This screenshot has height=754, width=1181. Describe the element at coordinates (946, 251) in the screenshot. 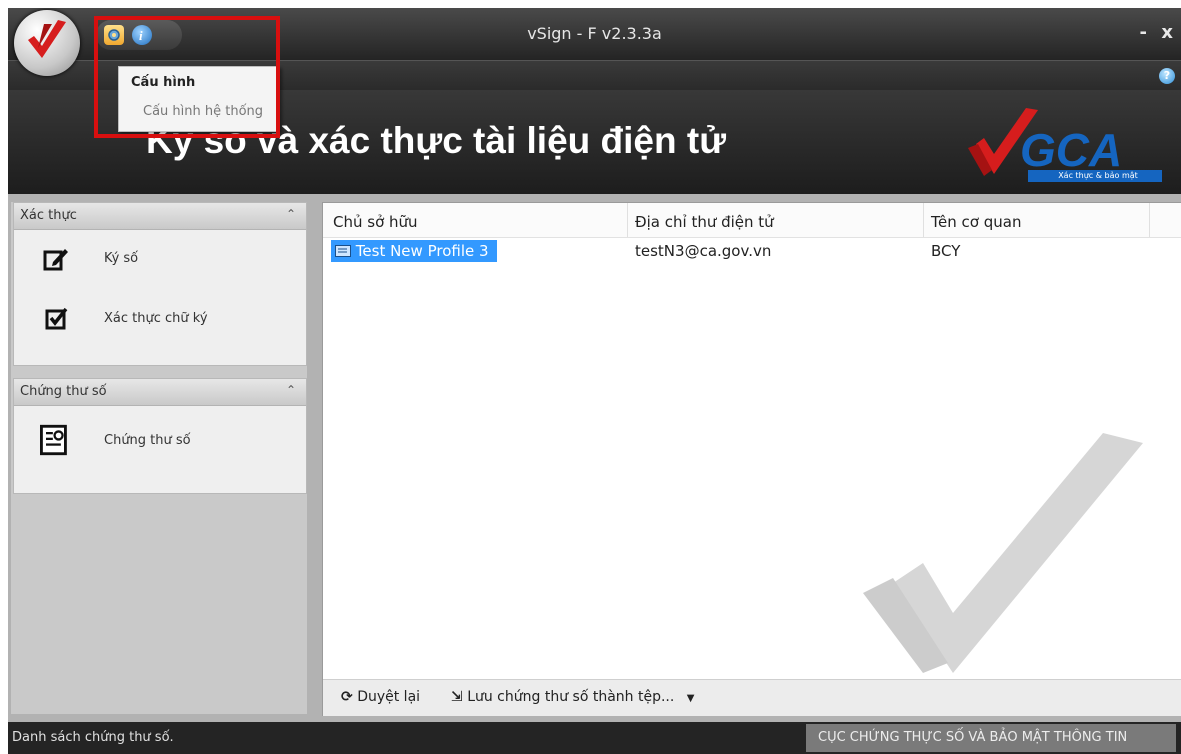

I see `cell-org: BCY` at that location.